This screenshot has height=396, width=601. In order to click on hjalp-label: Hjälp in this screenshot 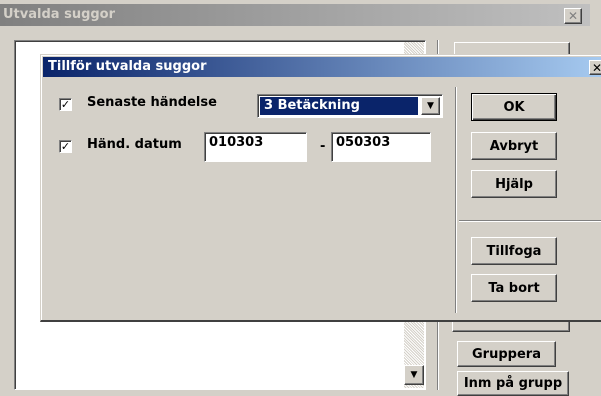, I will do `click(514, 184)`.